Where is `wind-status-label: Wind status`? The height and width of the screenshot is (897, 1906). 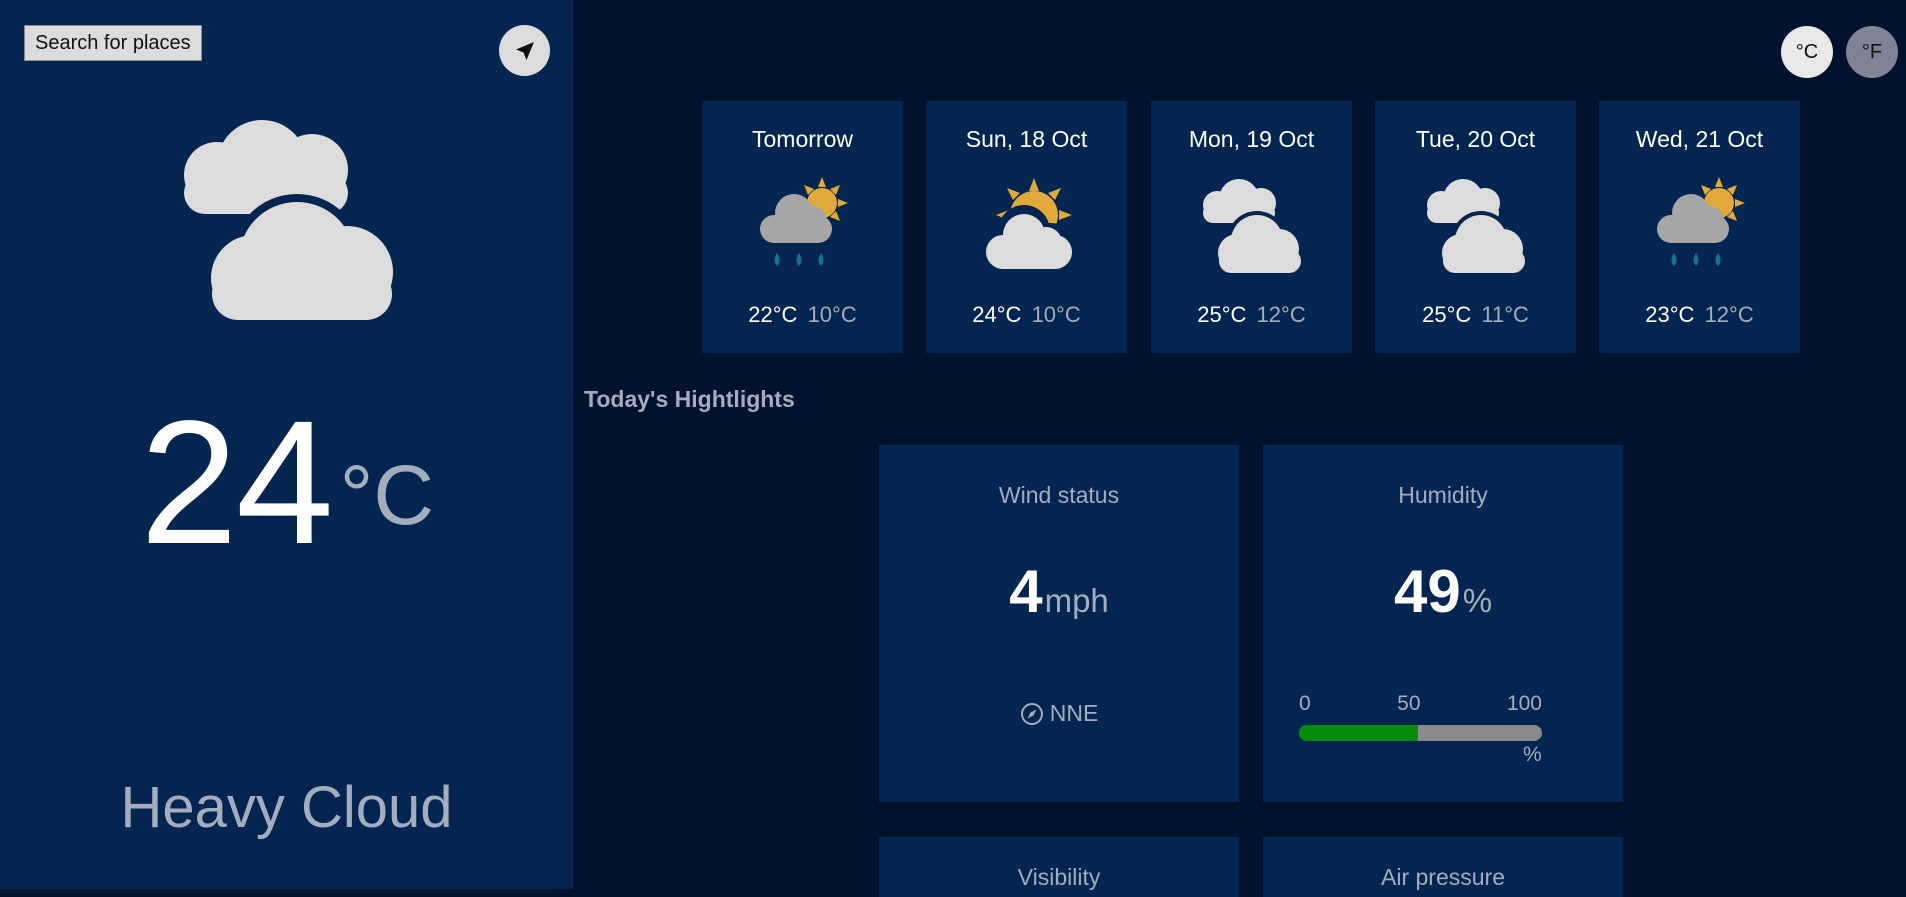
wind-status-label: Wind status is located at coordinates (1059, 495).